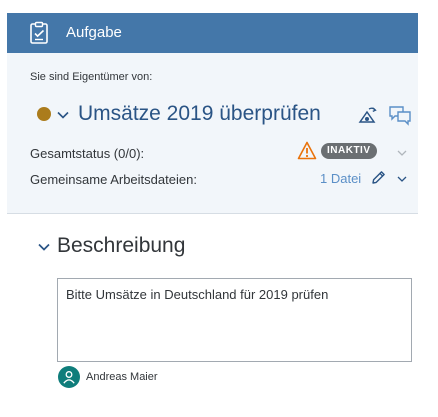 Image resolution: width=438 pixels, height=417 pixels. Describe the element at coordinates (121, 246) in the screenshot. I see `description-section-title: Beschreibung` at that location.